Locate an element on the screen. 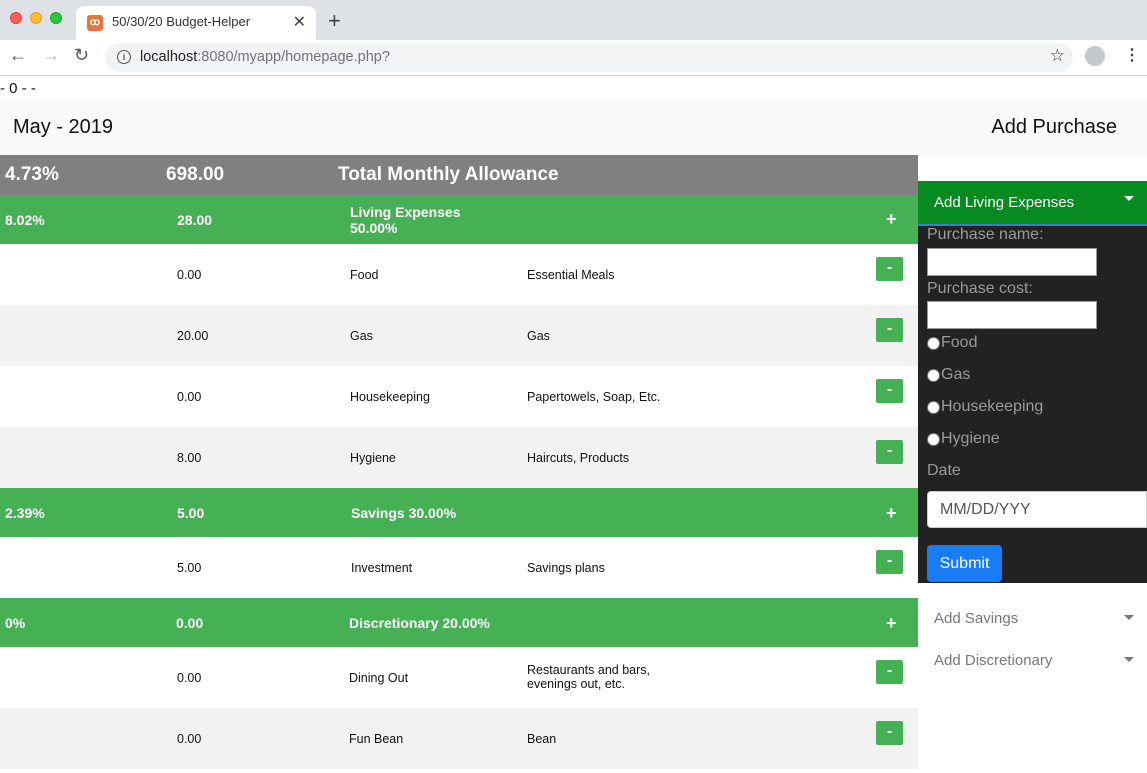 This screenshot has height=773, width=1147. item-name: Investment is located at coordinates (382, 568).